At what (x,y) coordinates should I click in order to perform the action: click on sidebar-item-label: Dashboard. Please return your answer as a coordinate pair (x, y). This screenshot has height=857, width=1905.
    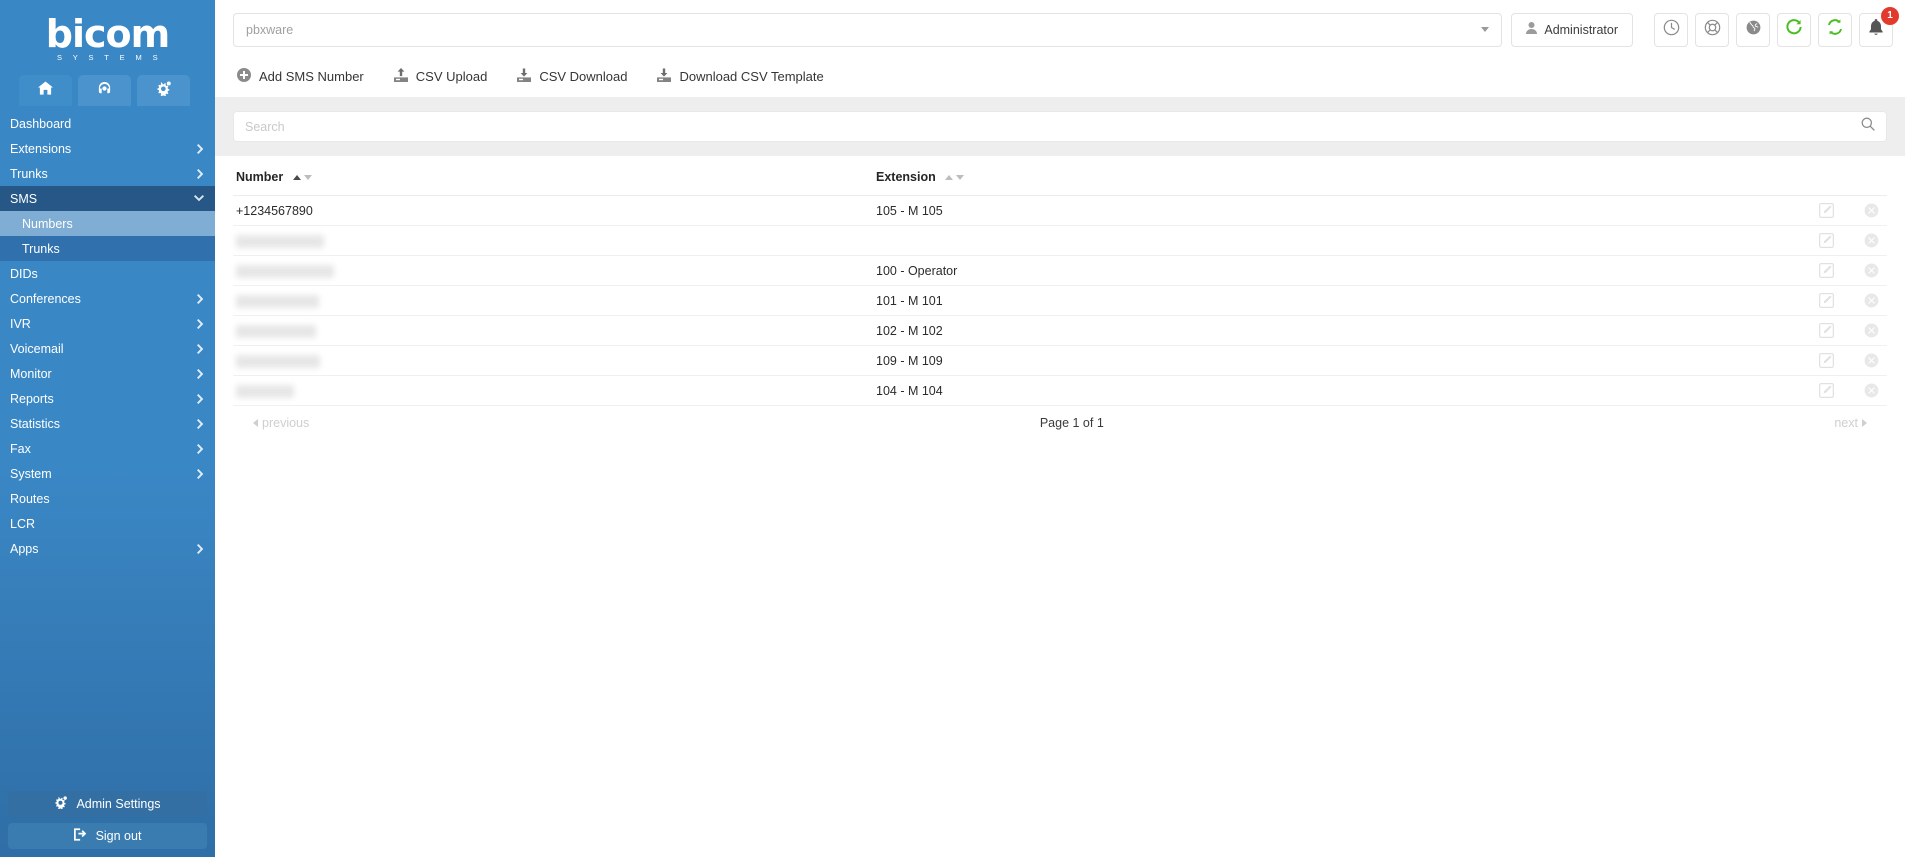
    Looking at the image, I should click on (41, 123).